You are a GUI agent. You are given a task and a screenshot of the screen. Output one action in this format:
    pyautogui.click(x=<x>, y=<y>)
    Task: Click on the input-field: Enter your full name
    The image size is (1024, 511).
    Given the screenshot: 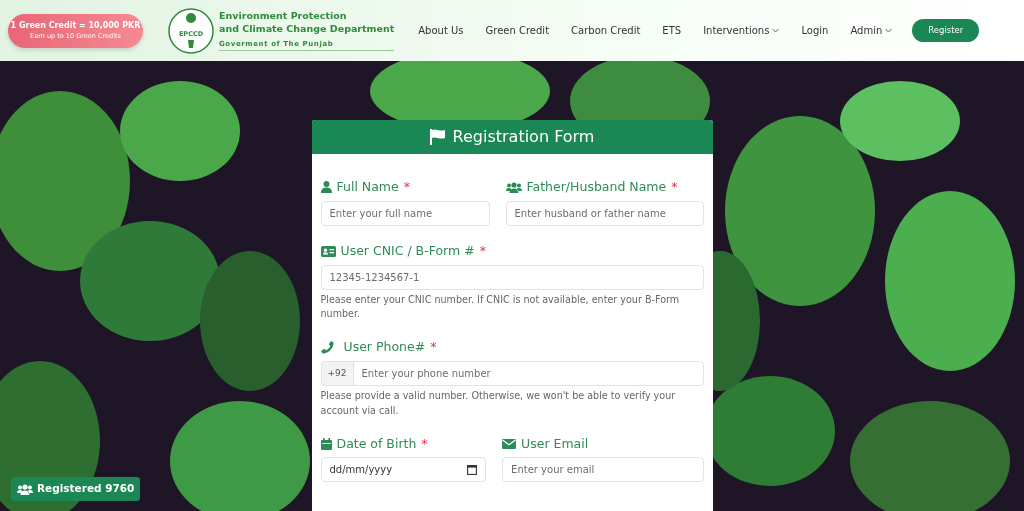 What is the action you would take?
    pyautogui.click(x=405, y=213)
    